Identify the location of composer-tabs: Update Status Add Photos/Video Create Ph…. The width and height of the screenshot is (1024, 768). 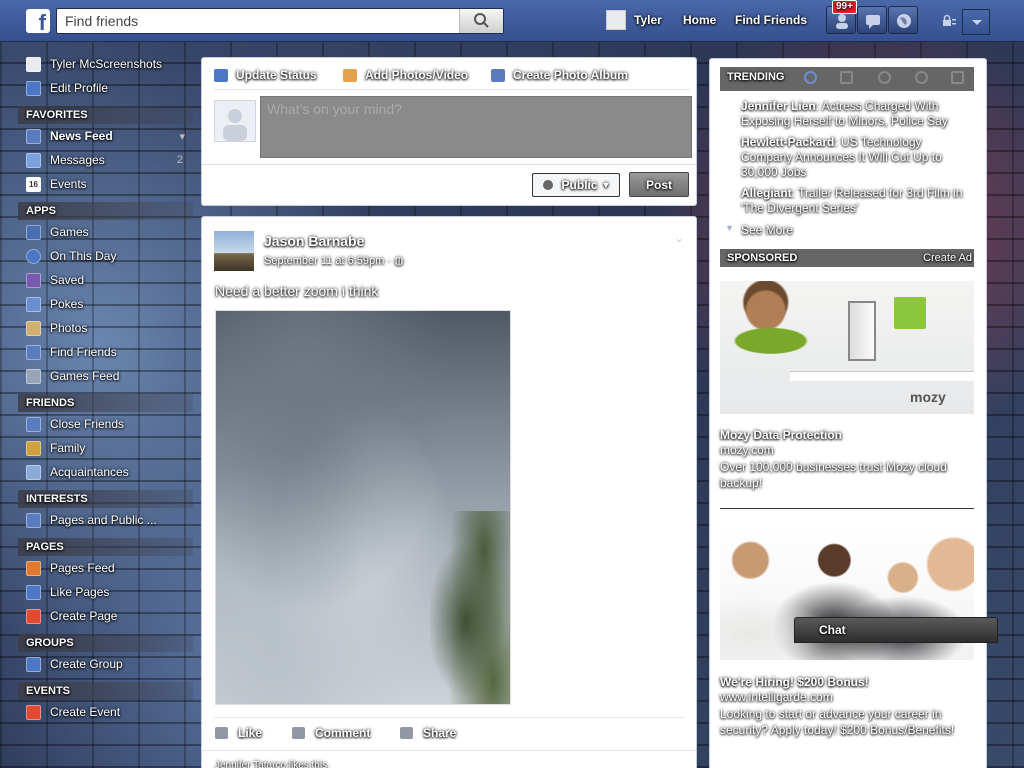
(452, 78).